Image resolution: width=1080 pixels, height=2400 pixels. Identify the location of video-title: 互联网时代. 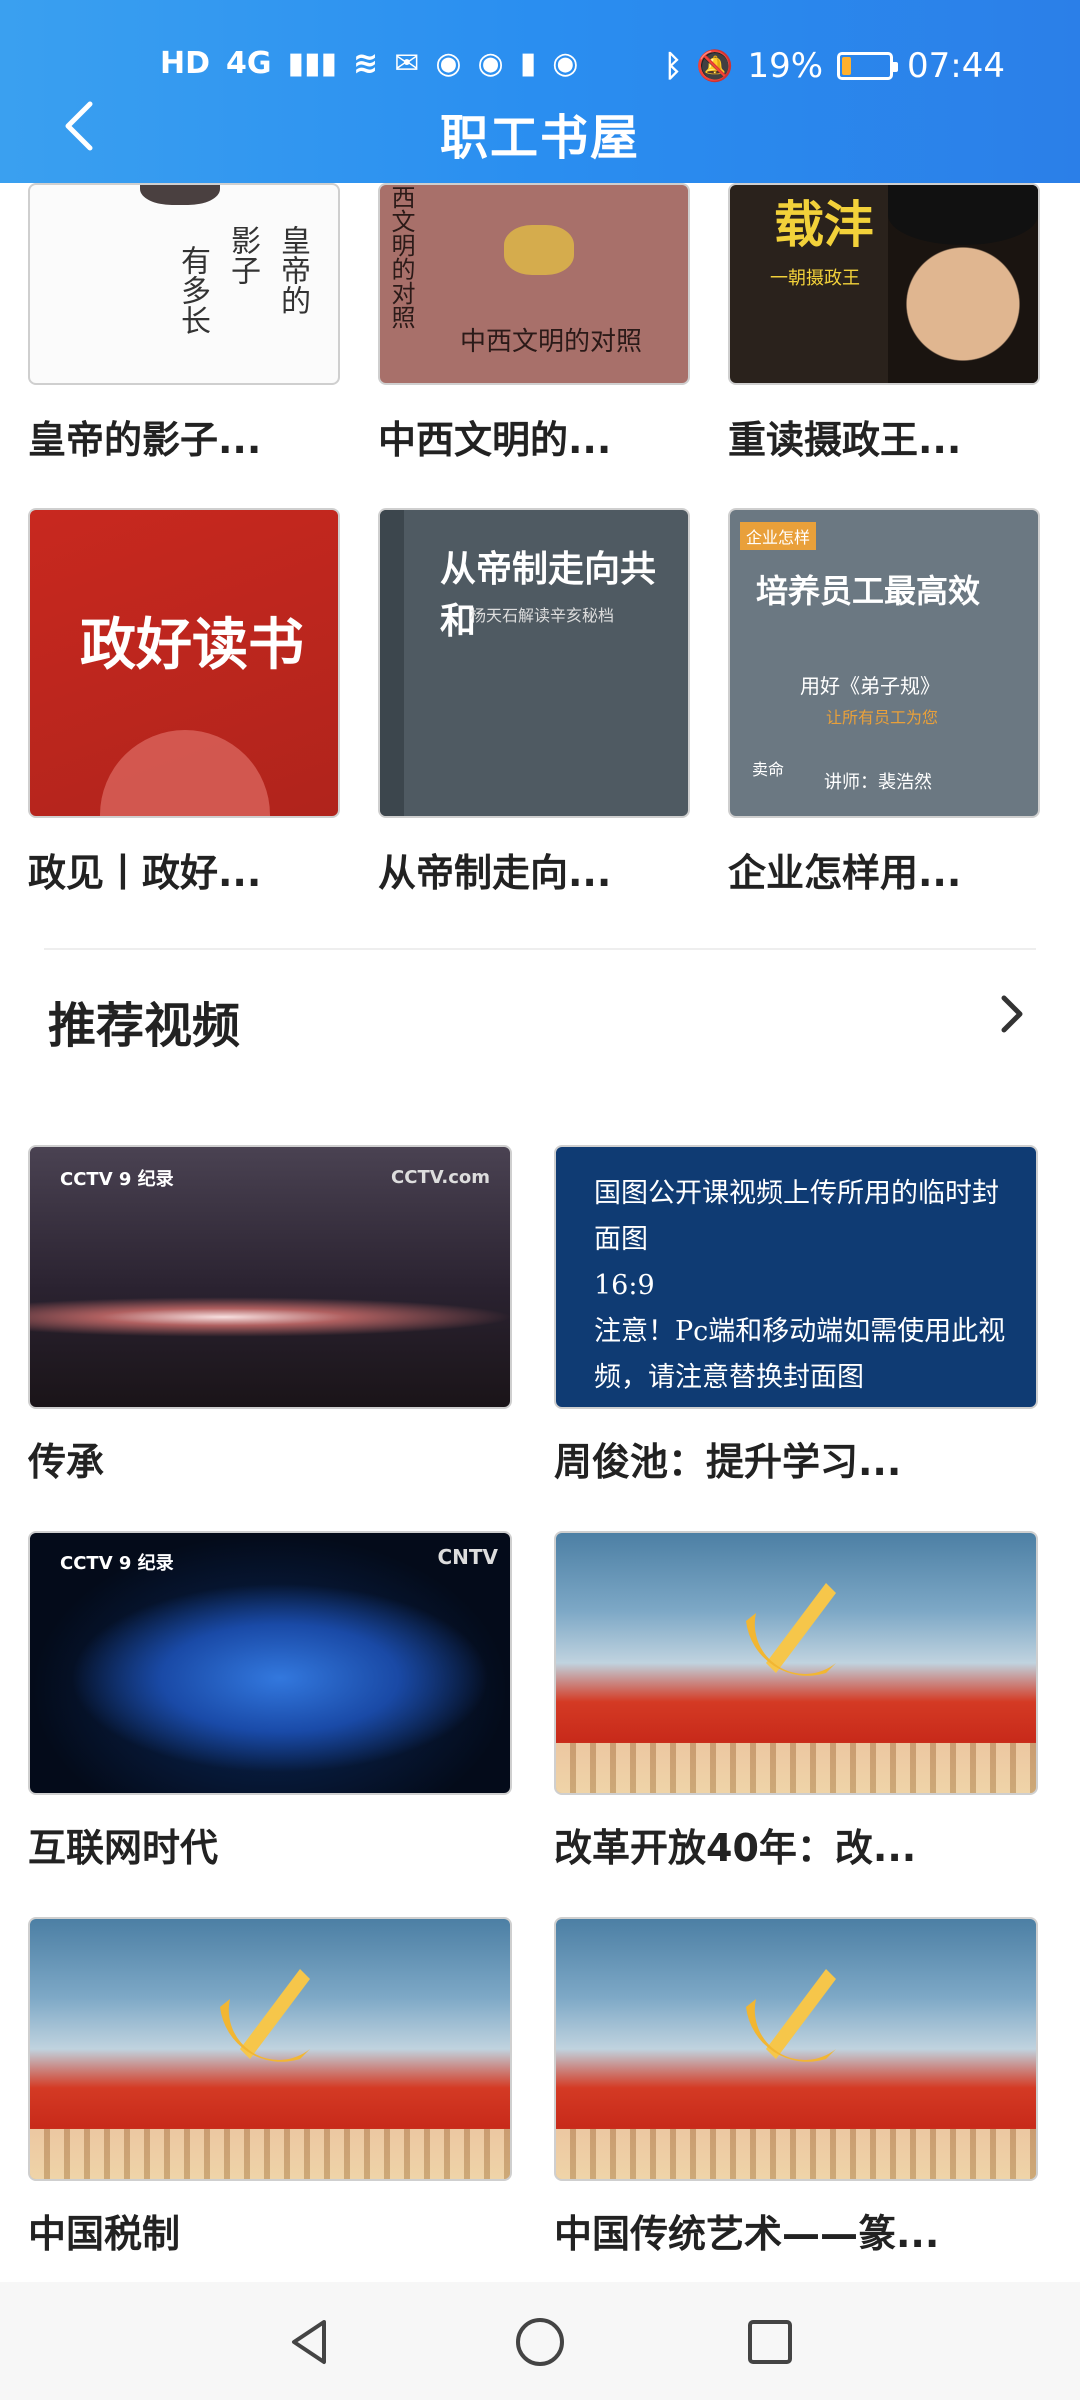
(270, 1844).